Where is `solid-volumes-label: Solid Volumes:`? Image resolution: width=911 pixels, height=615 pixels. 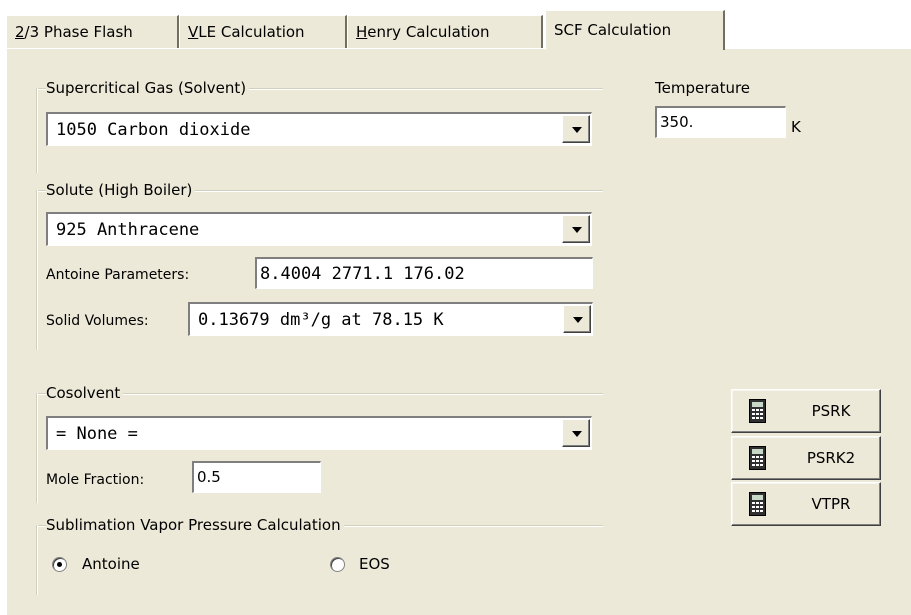 solid-volumes-label: Solid Volumes: is located at coordinates (97, 321).